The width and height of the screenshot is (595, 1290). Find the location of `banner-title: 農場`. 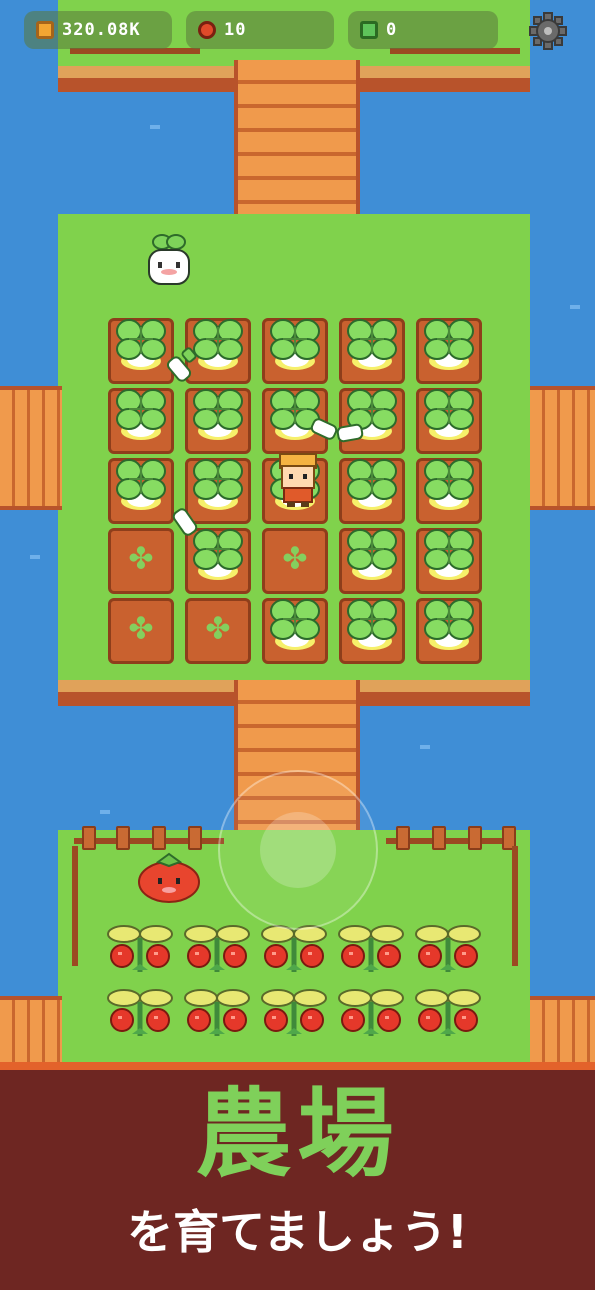

banner-title: 農場 is located at coordinates (297, 1134).